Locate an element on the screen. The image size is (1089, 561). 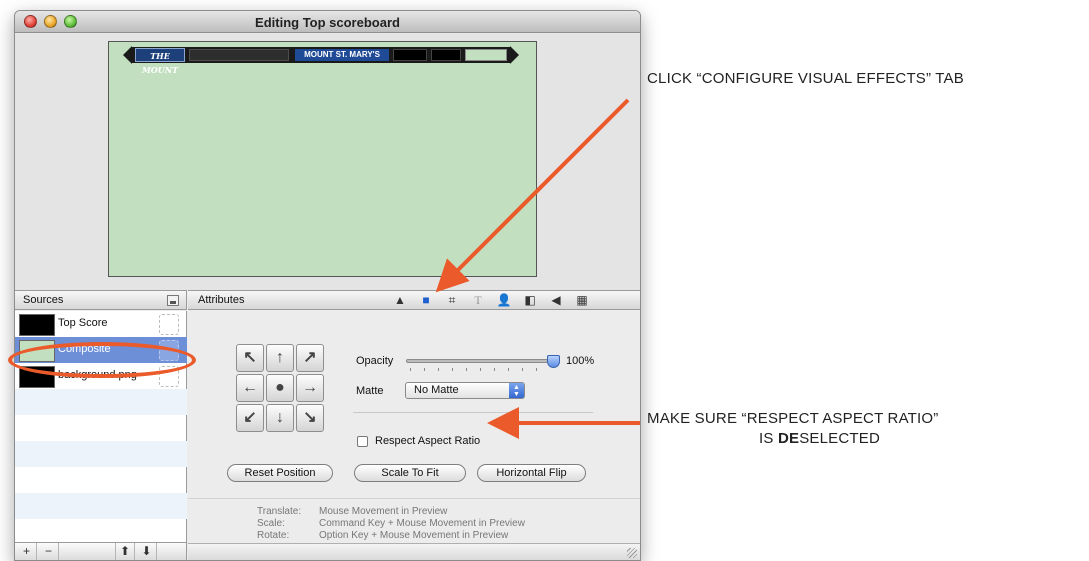
callout-text: IS is located at coordinates (768, 438).